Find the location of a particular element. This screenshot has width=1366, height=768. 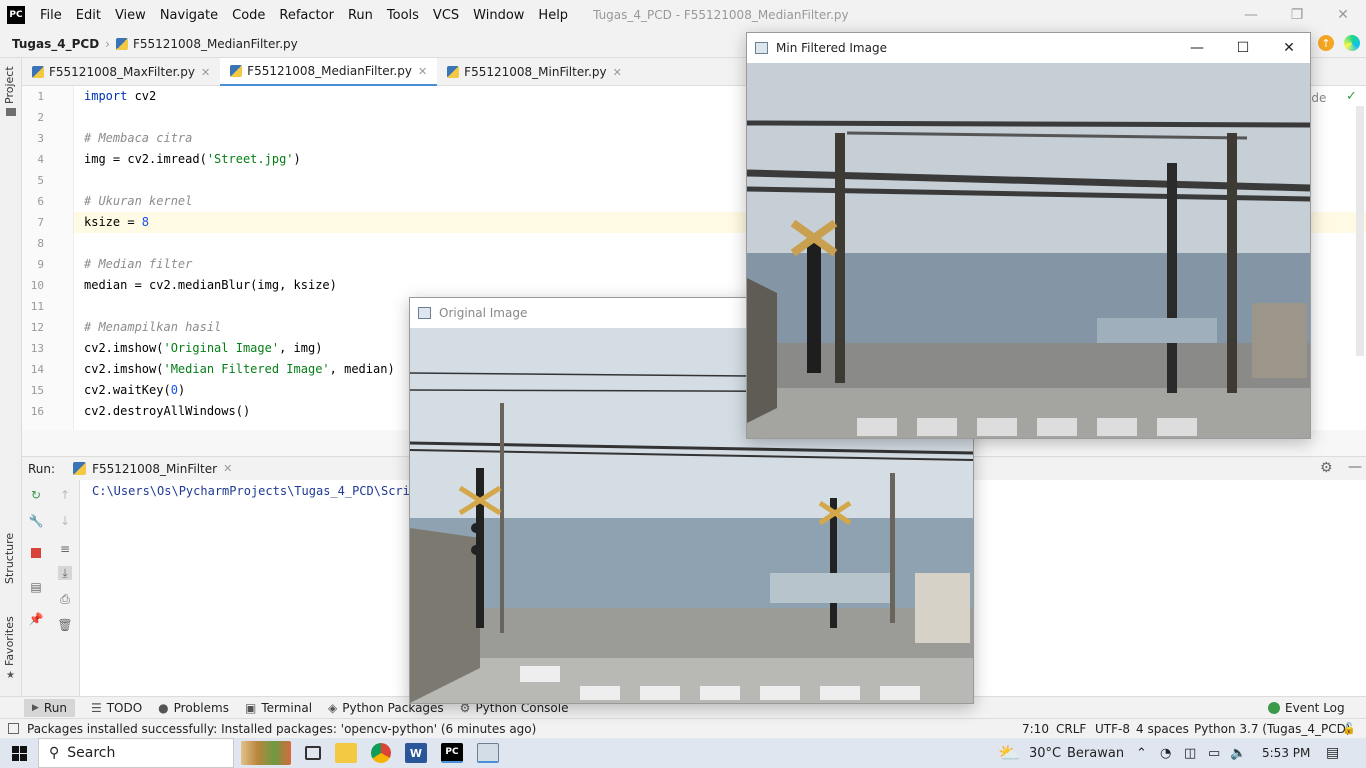

editor-scrollbar is located at coordinates (1360, 231).